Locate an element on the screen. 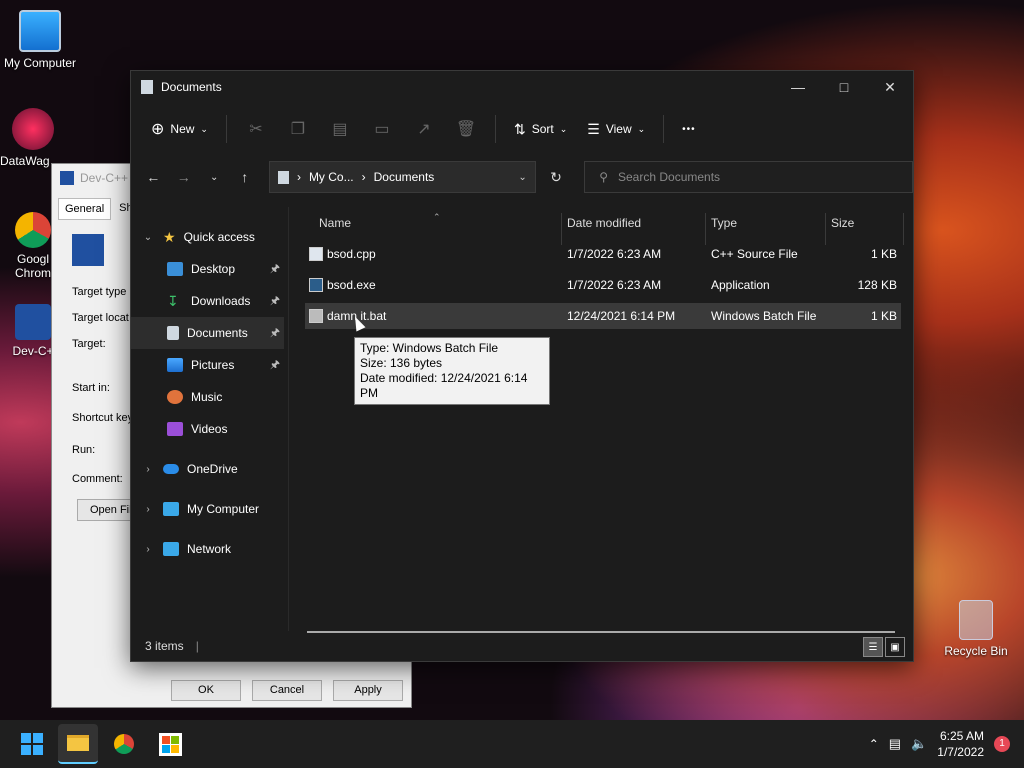 This screenshot has width=1024, height=768. tooltip-size: Size: 136 bytes is located at coordinates (401, 363).